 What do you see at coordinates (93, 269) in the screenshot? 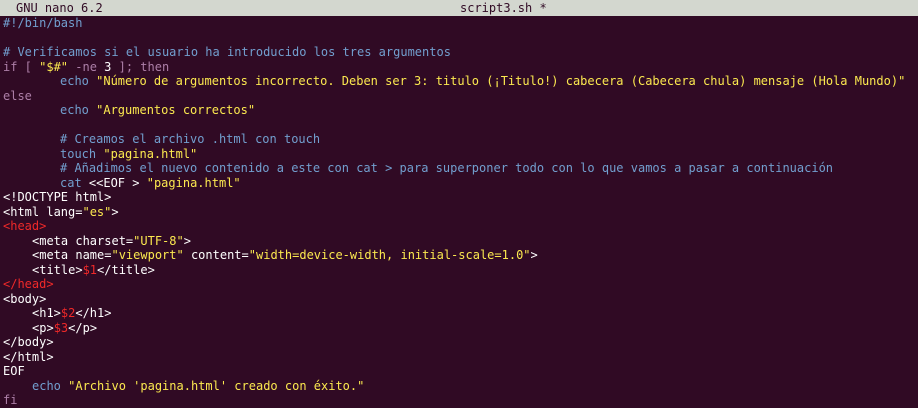
I see `code-line: <title>$1</title>` at bounding box center [93, 269].